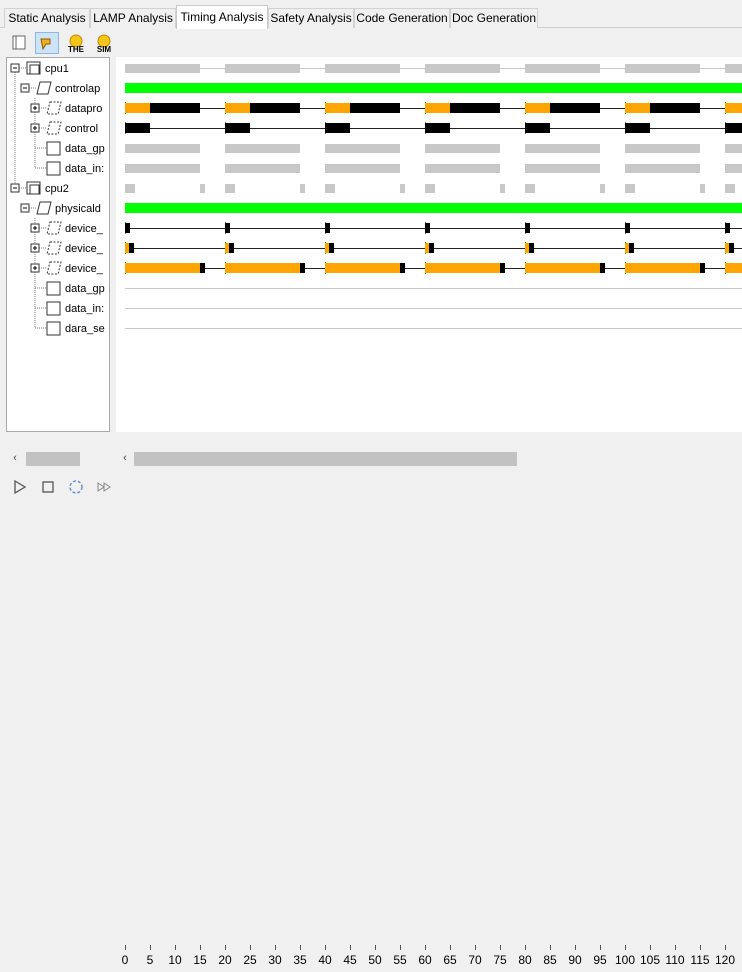 The height and width of the screenshot is (972, 742). I want to click on tree-item-label: datapro, so click(83, 109).